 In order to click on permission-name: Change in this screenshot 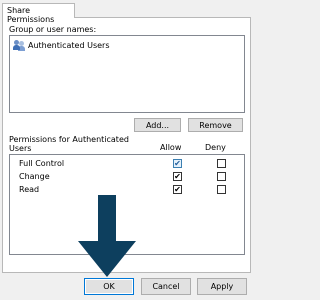, I will do `click(34, 176)`.